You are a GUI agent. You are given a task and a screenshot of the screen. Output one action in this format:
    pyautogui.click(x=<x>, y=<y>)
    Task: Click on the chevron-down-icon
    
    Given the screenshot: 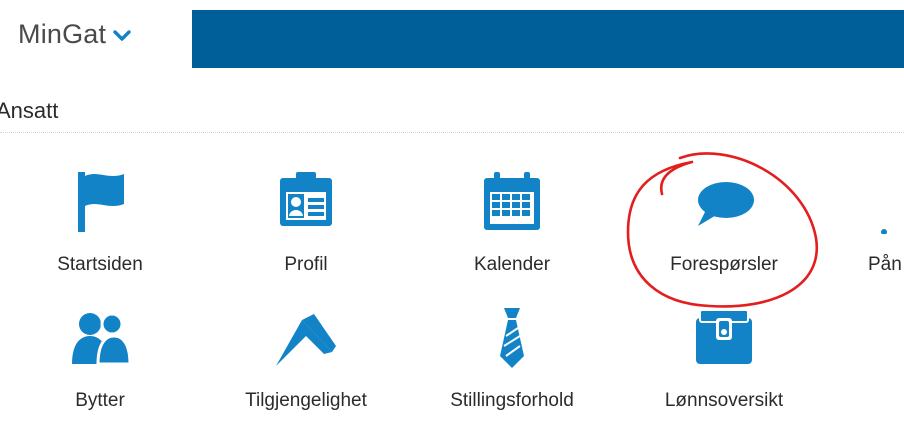 What is the action you would take?
    pyautogui.click(x=122, y=35)
    